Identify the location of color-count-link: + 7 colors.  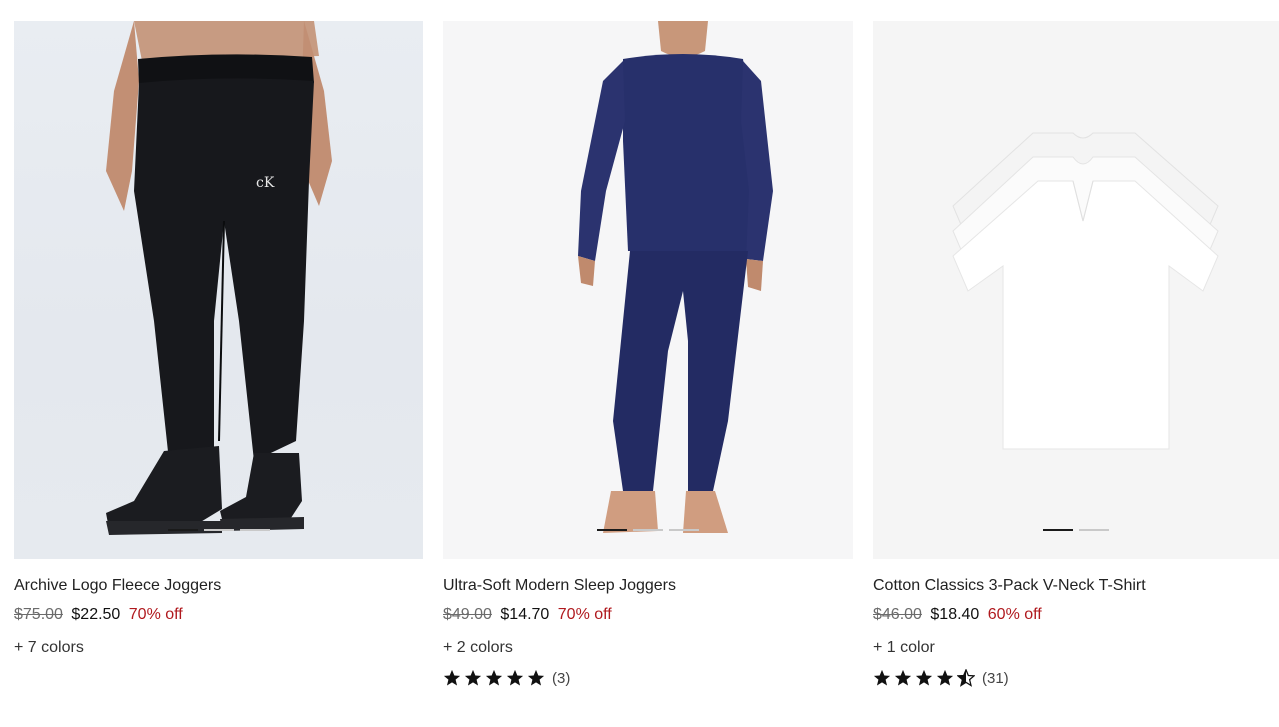
(218, 648).